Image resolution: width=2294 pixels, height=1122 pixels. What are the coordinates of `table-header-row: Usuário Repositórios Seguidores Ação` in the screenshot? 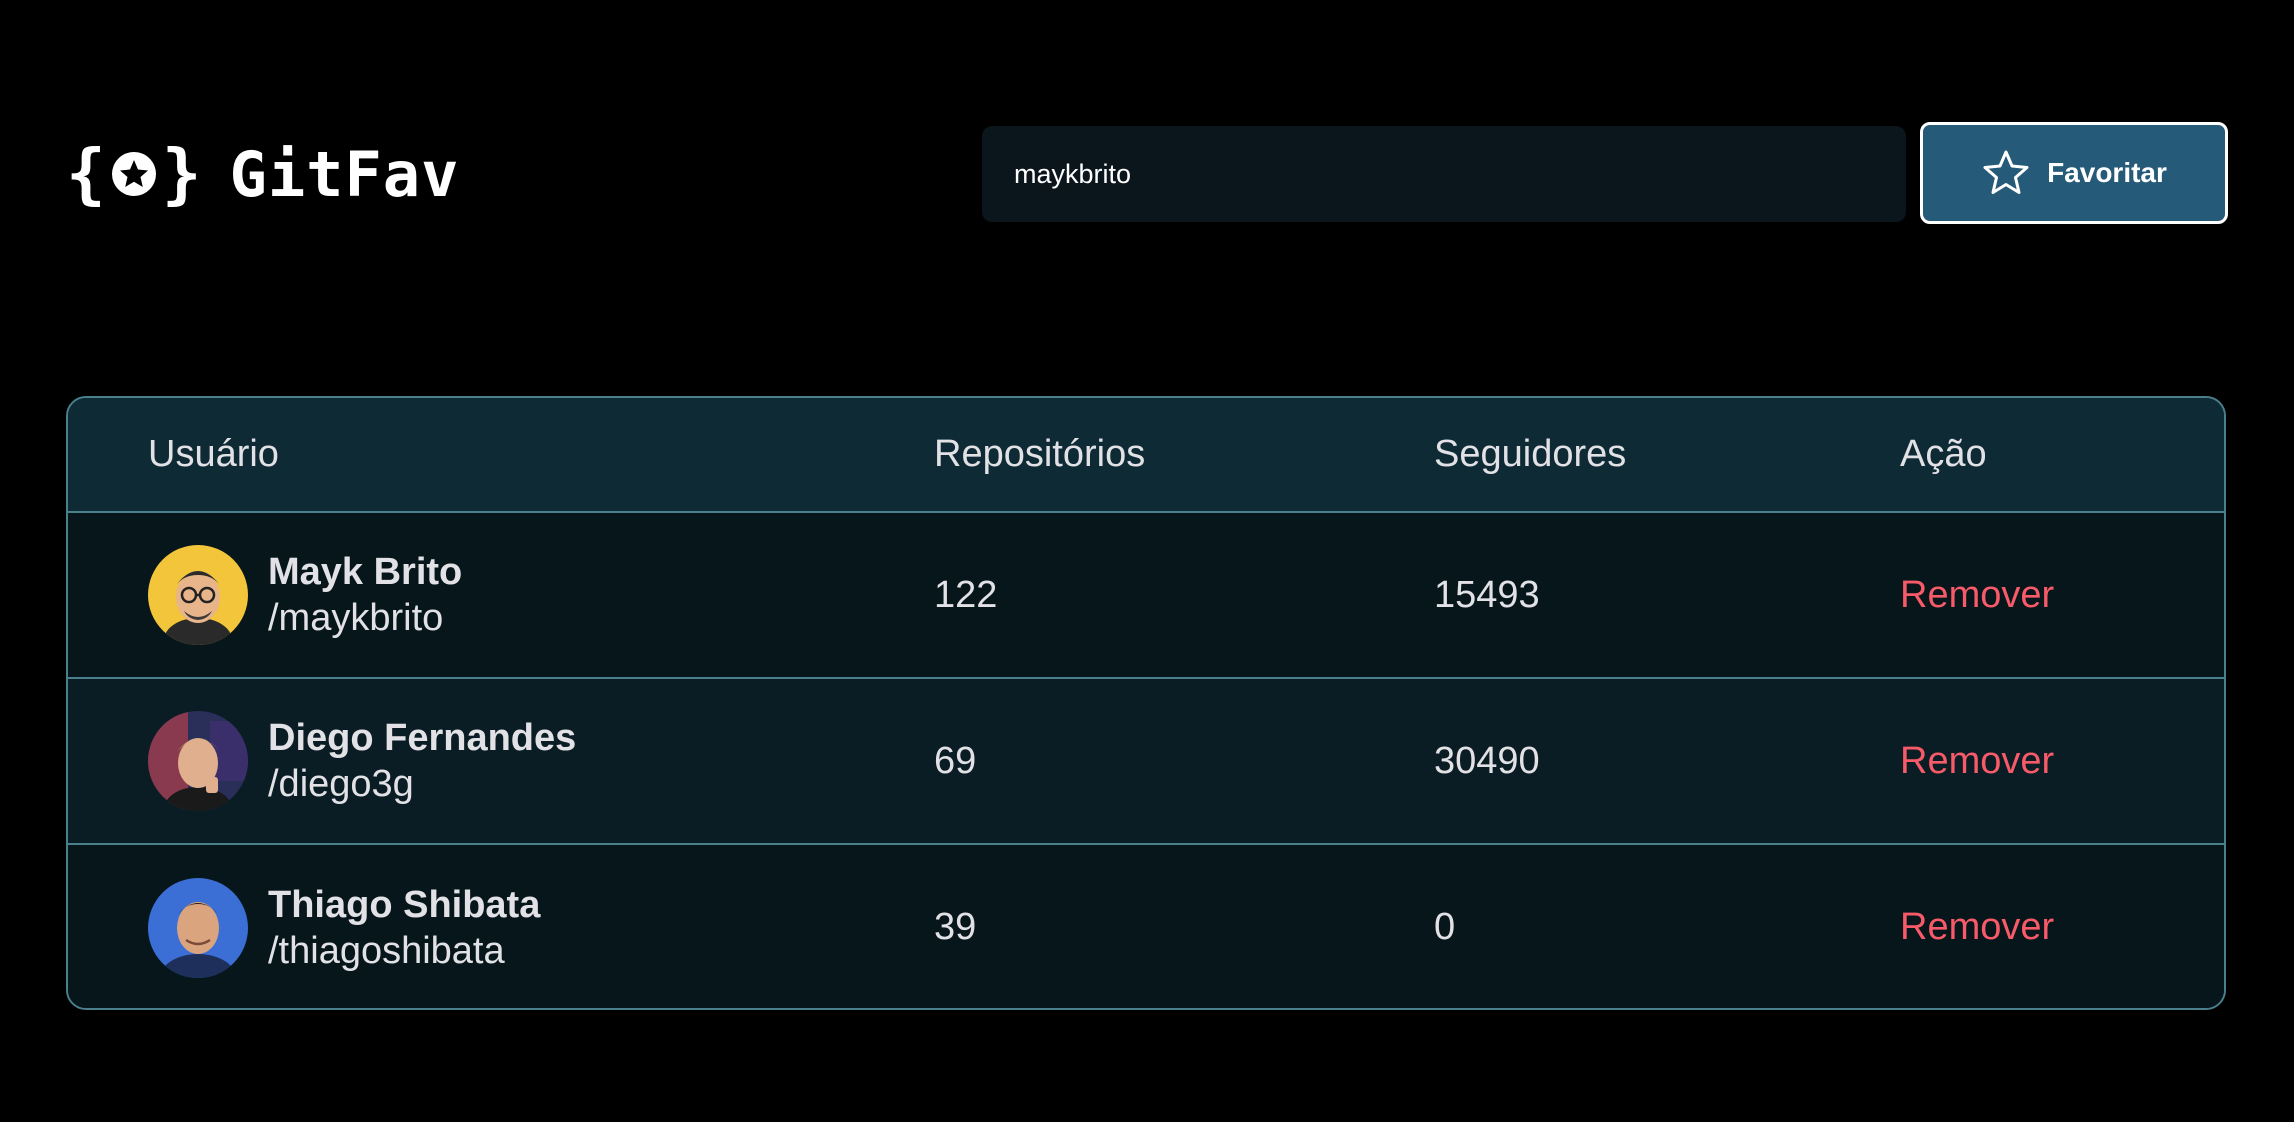 It's located at (1146, 455).